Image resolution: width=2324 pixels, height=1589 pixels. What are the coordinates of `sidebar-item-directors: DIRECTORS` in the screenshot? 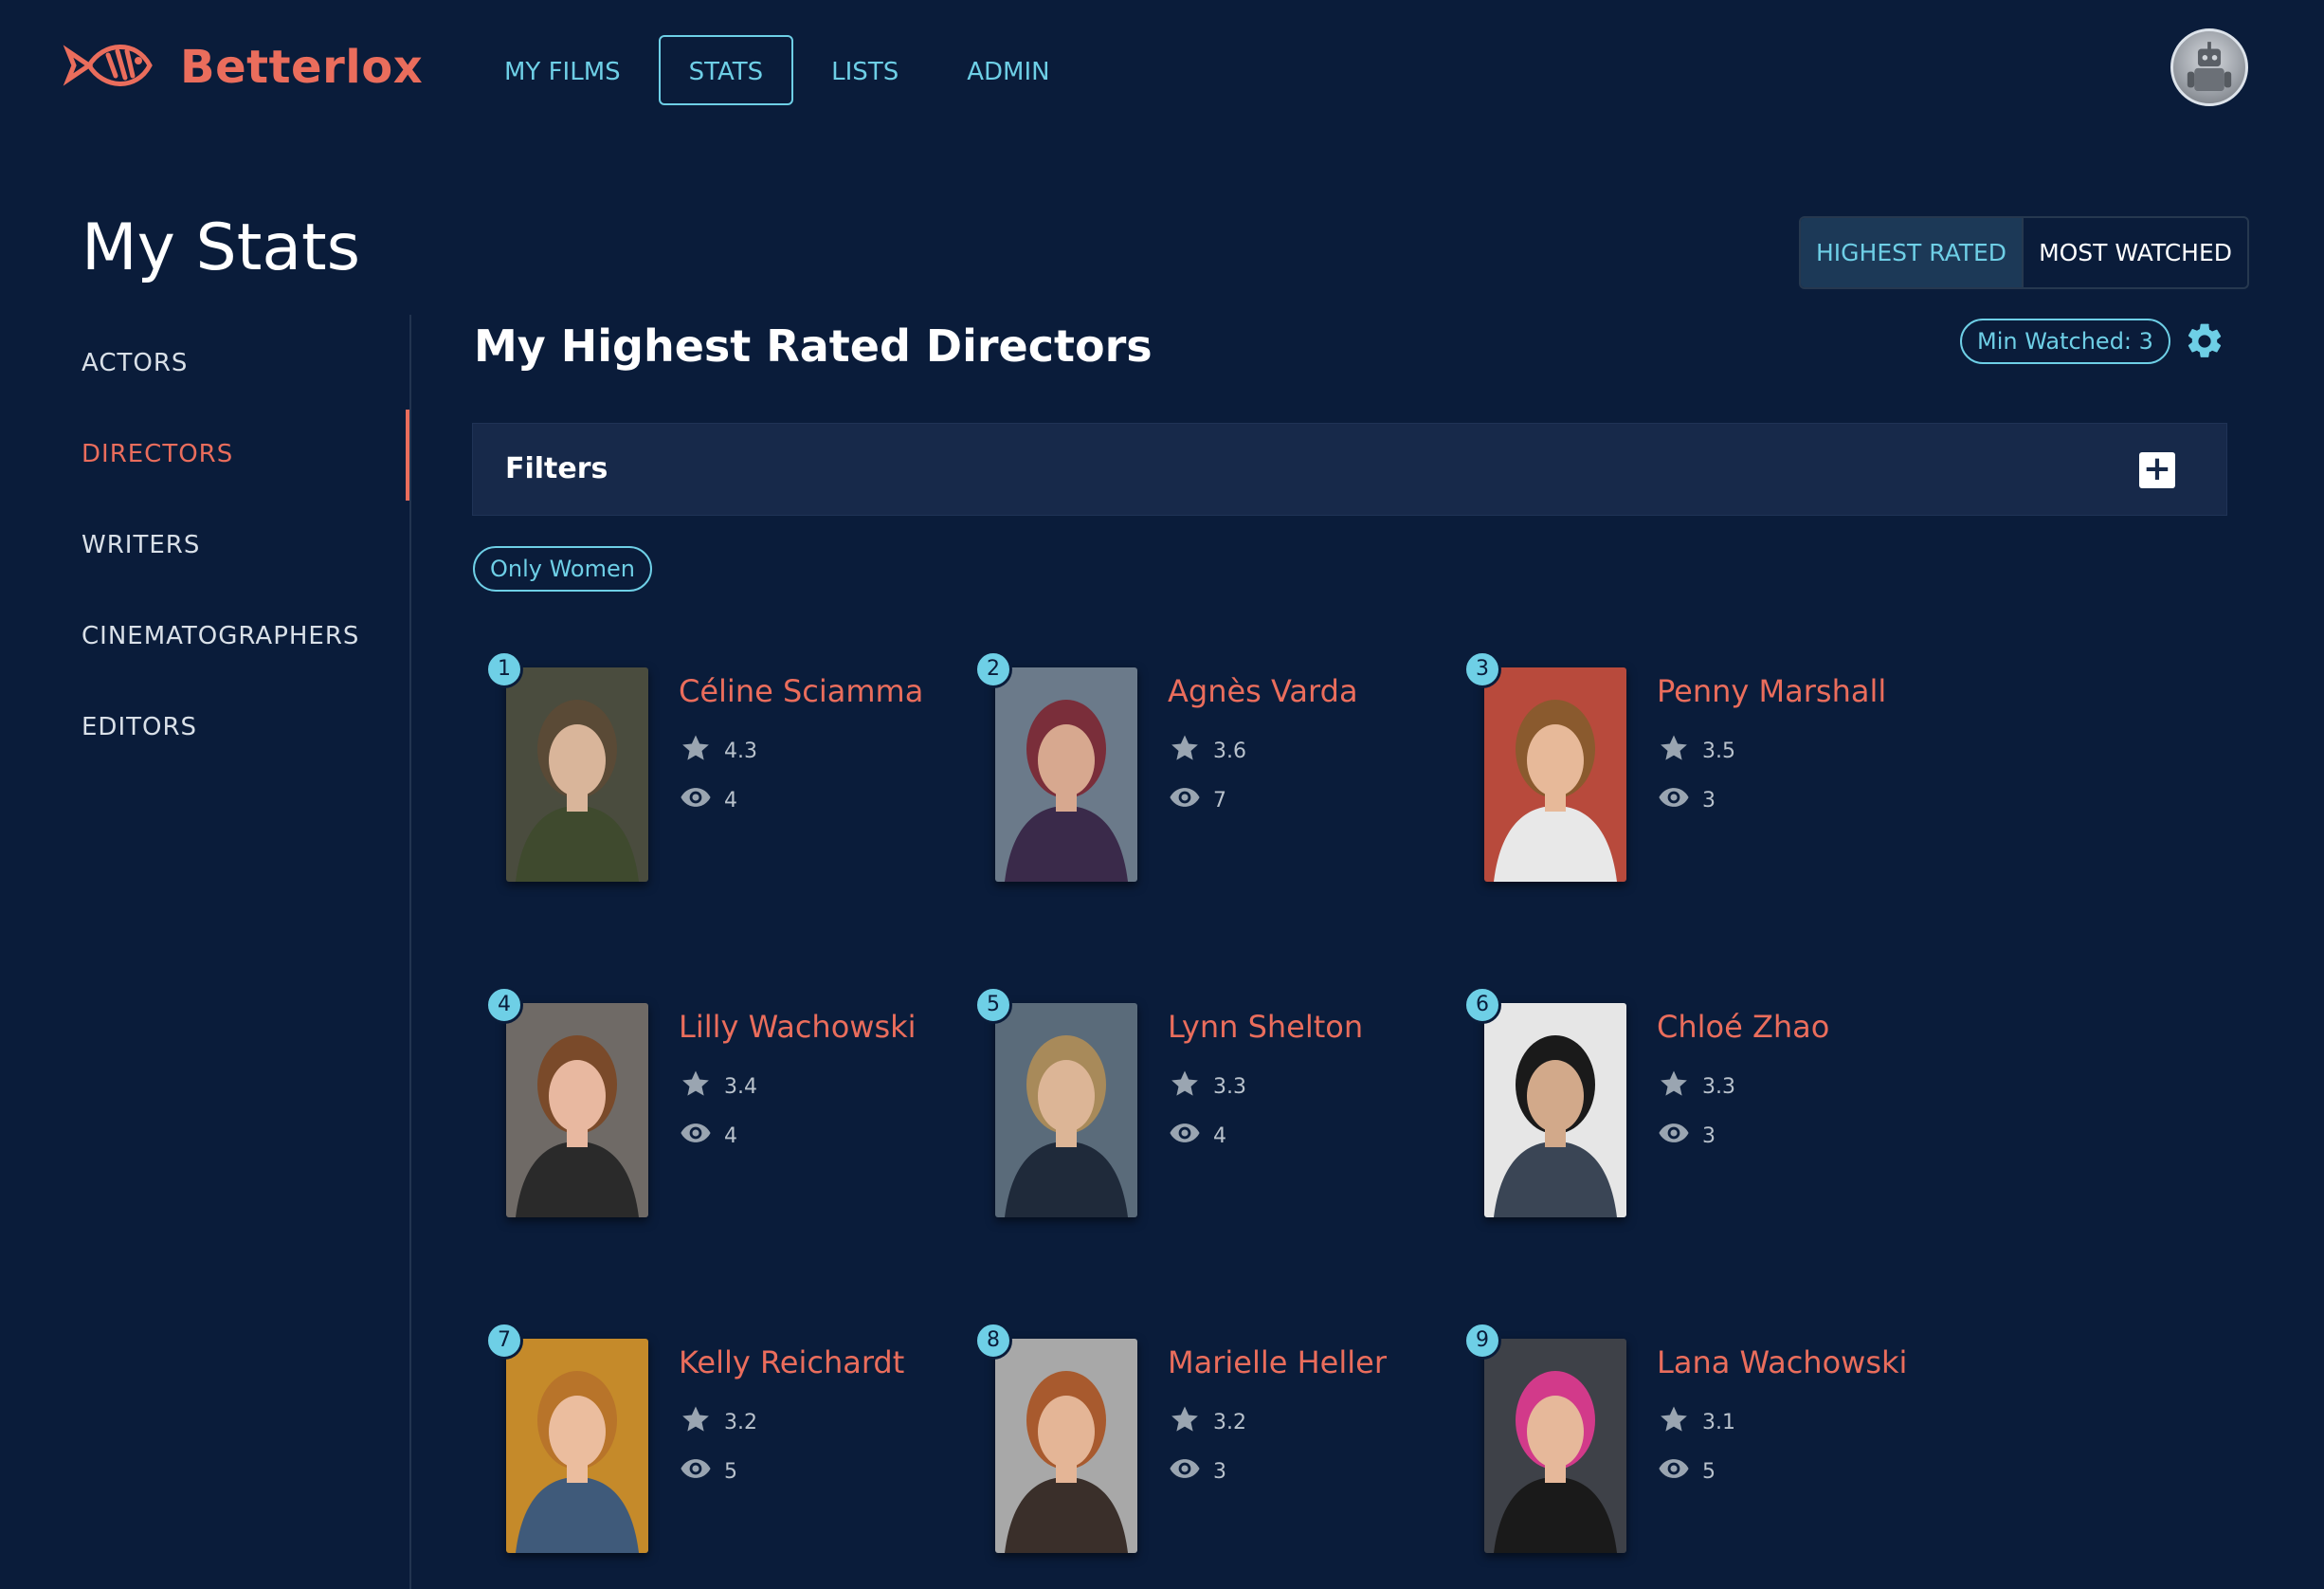 It's located at (157, 454).